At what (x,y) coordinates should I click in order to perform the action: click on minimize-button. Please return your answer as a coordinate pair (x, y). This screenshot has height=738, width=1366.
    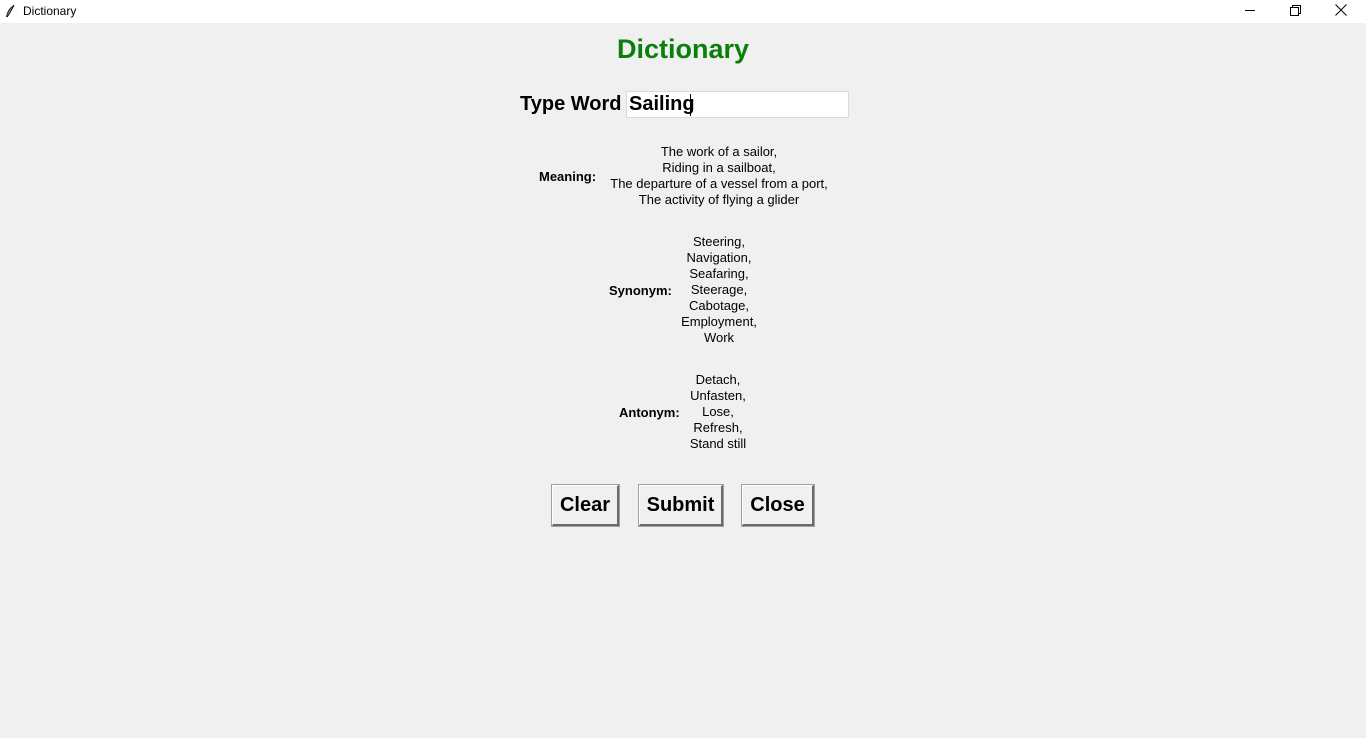
    Looking at the image, I should click on (1250, 11).